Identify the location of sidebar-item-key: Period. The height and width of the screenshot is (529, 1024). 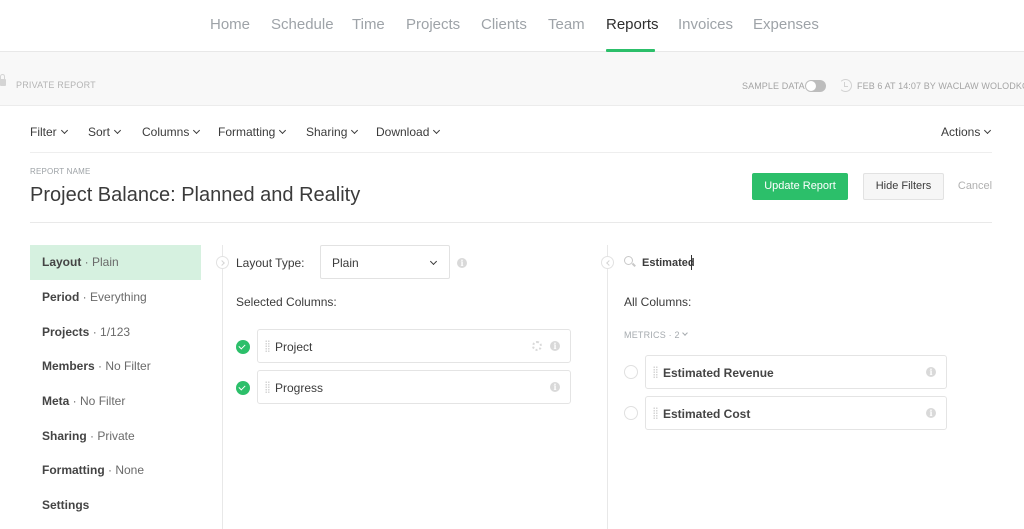
(61, 297).